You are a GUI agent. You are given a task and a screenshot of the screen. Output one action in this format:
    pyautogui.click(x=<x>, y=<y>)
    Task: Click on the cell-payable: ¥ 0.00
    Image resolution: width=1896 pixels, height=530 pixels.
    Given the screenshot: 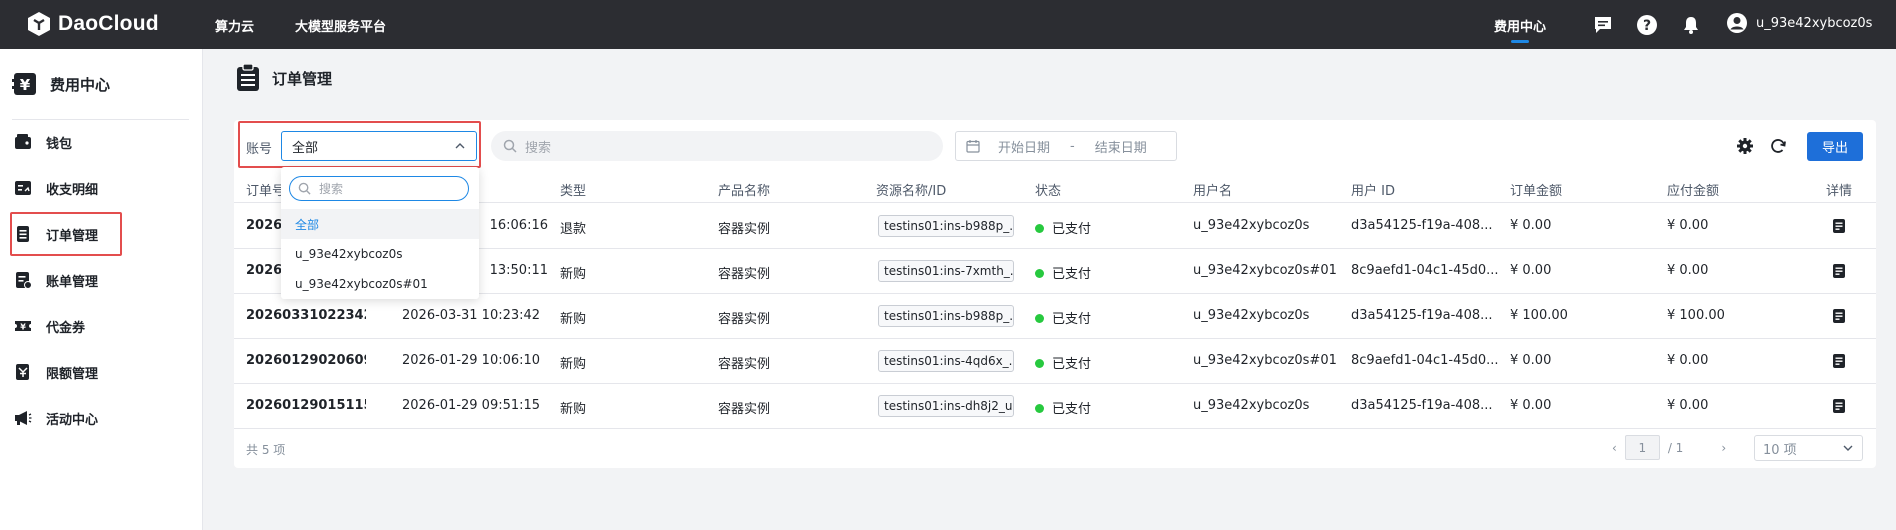 What is the action you would take?
    pyautogui.click(x=1688, y=405)
    